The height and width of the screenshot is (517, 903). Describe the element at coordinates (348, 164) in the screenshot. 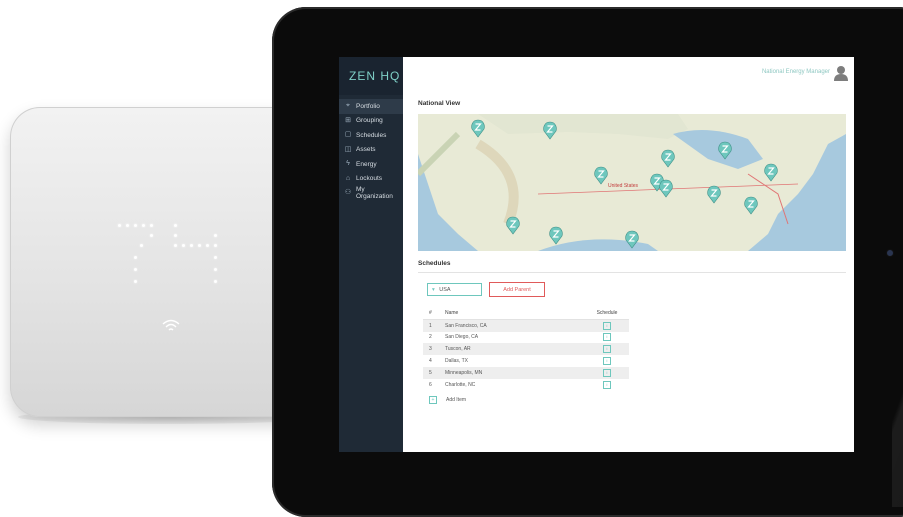

I see `lightning-icon: ϟ` at that location.